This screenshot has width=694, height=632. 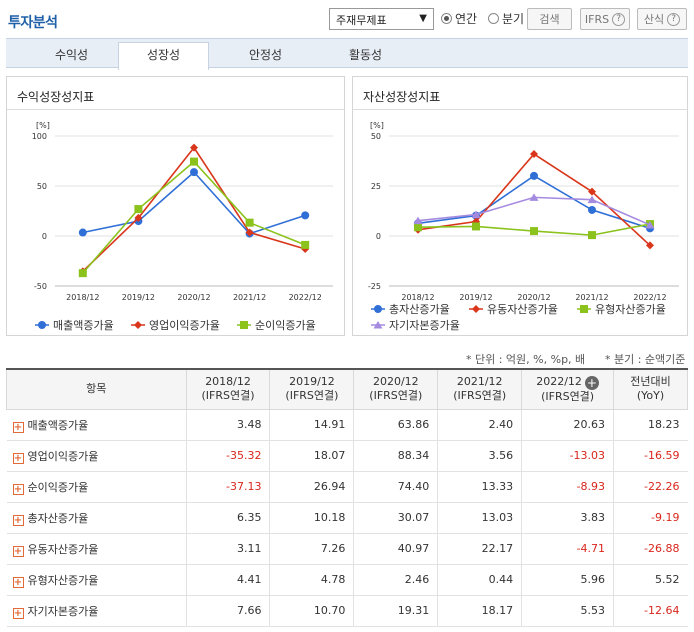 I want to click on radio-annual-label: 연간, so click(x=466, y=18).